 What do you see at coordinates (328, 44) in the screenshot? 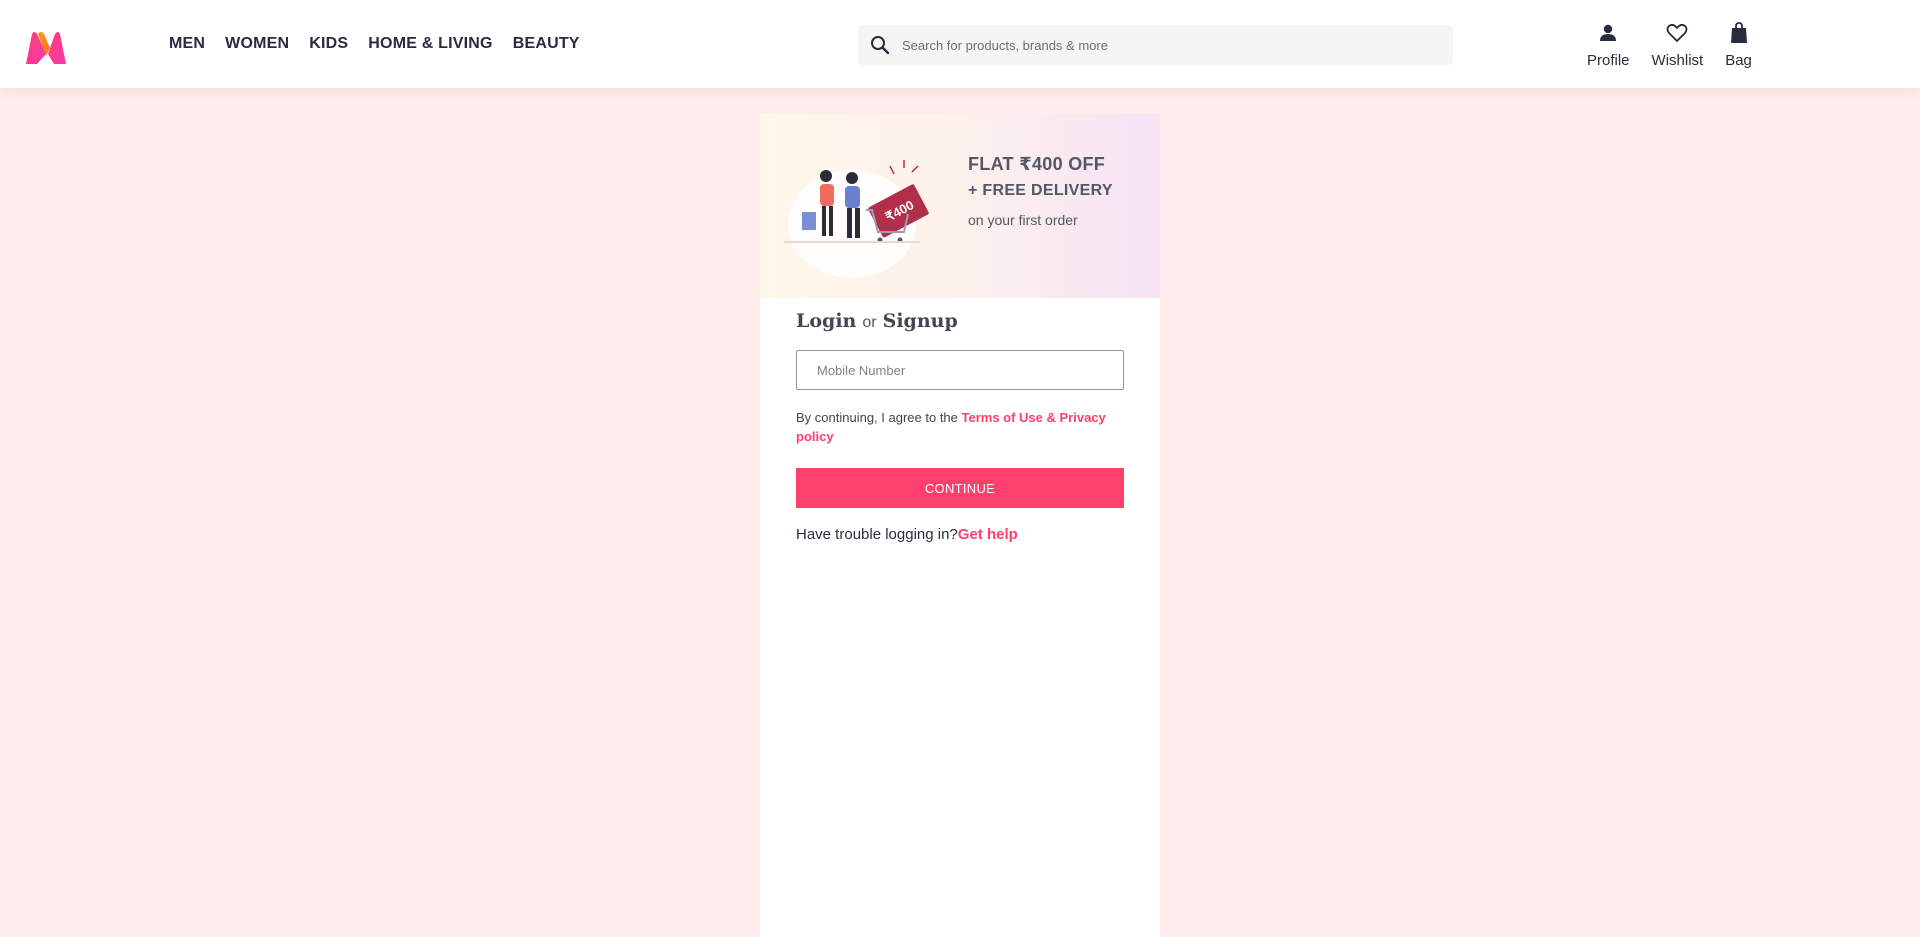
I see `nav-kids: KIDS` at bounding box center [328, 44].